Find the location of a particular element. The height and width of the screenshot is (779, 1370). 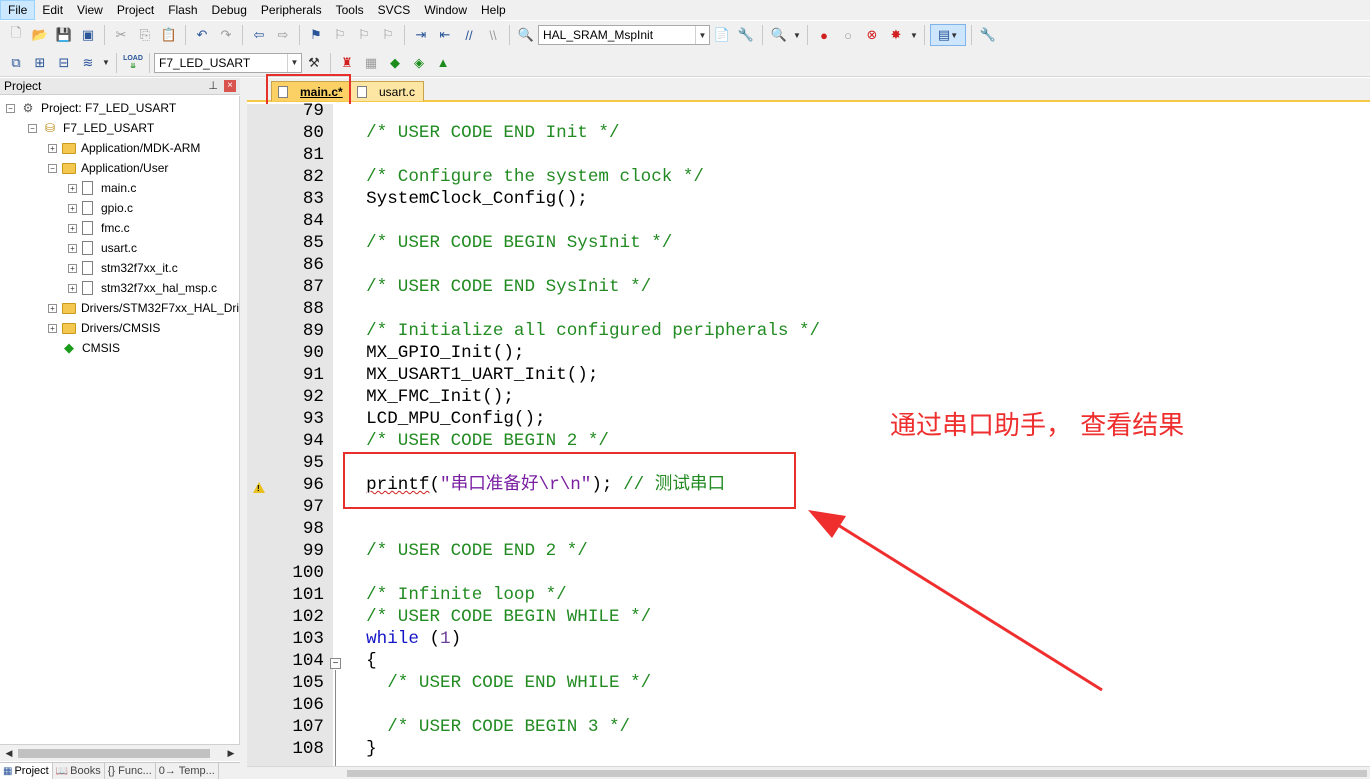

copy-icon: ⎘ is located at coordinates (145, 35).